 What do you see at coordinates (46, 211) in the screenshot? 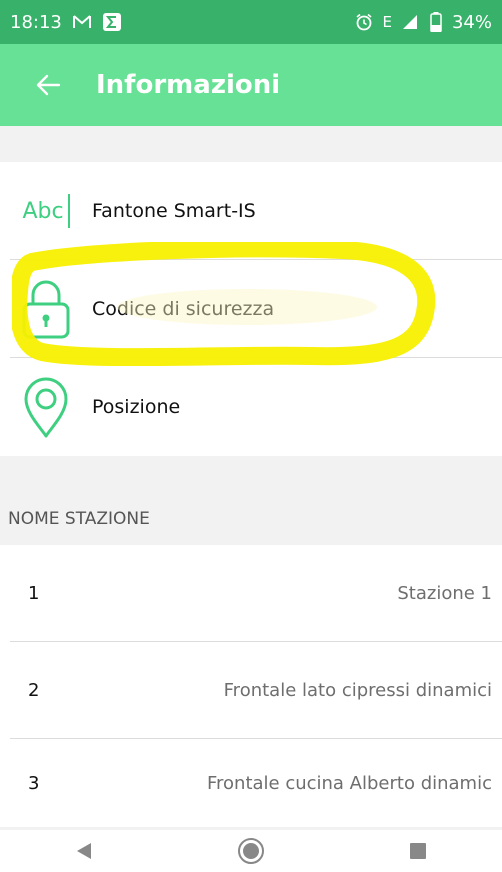
I see `abc-text-icon: Abc` at bounding box center [46, 211].